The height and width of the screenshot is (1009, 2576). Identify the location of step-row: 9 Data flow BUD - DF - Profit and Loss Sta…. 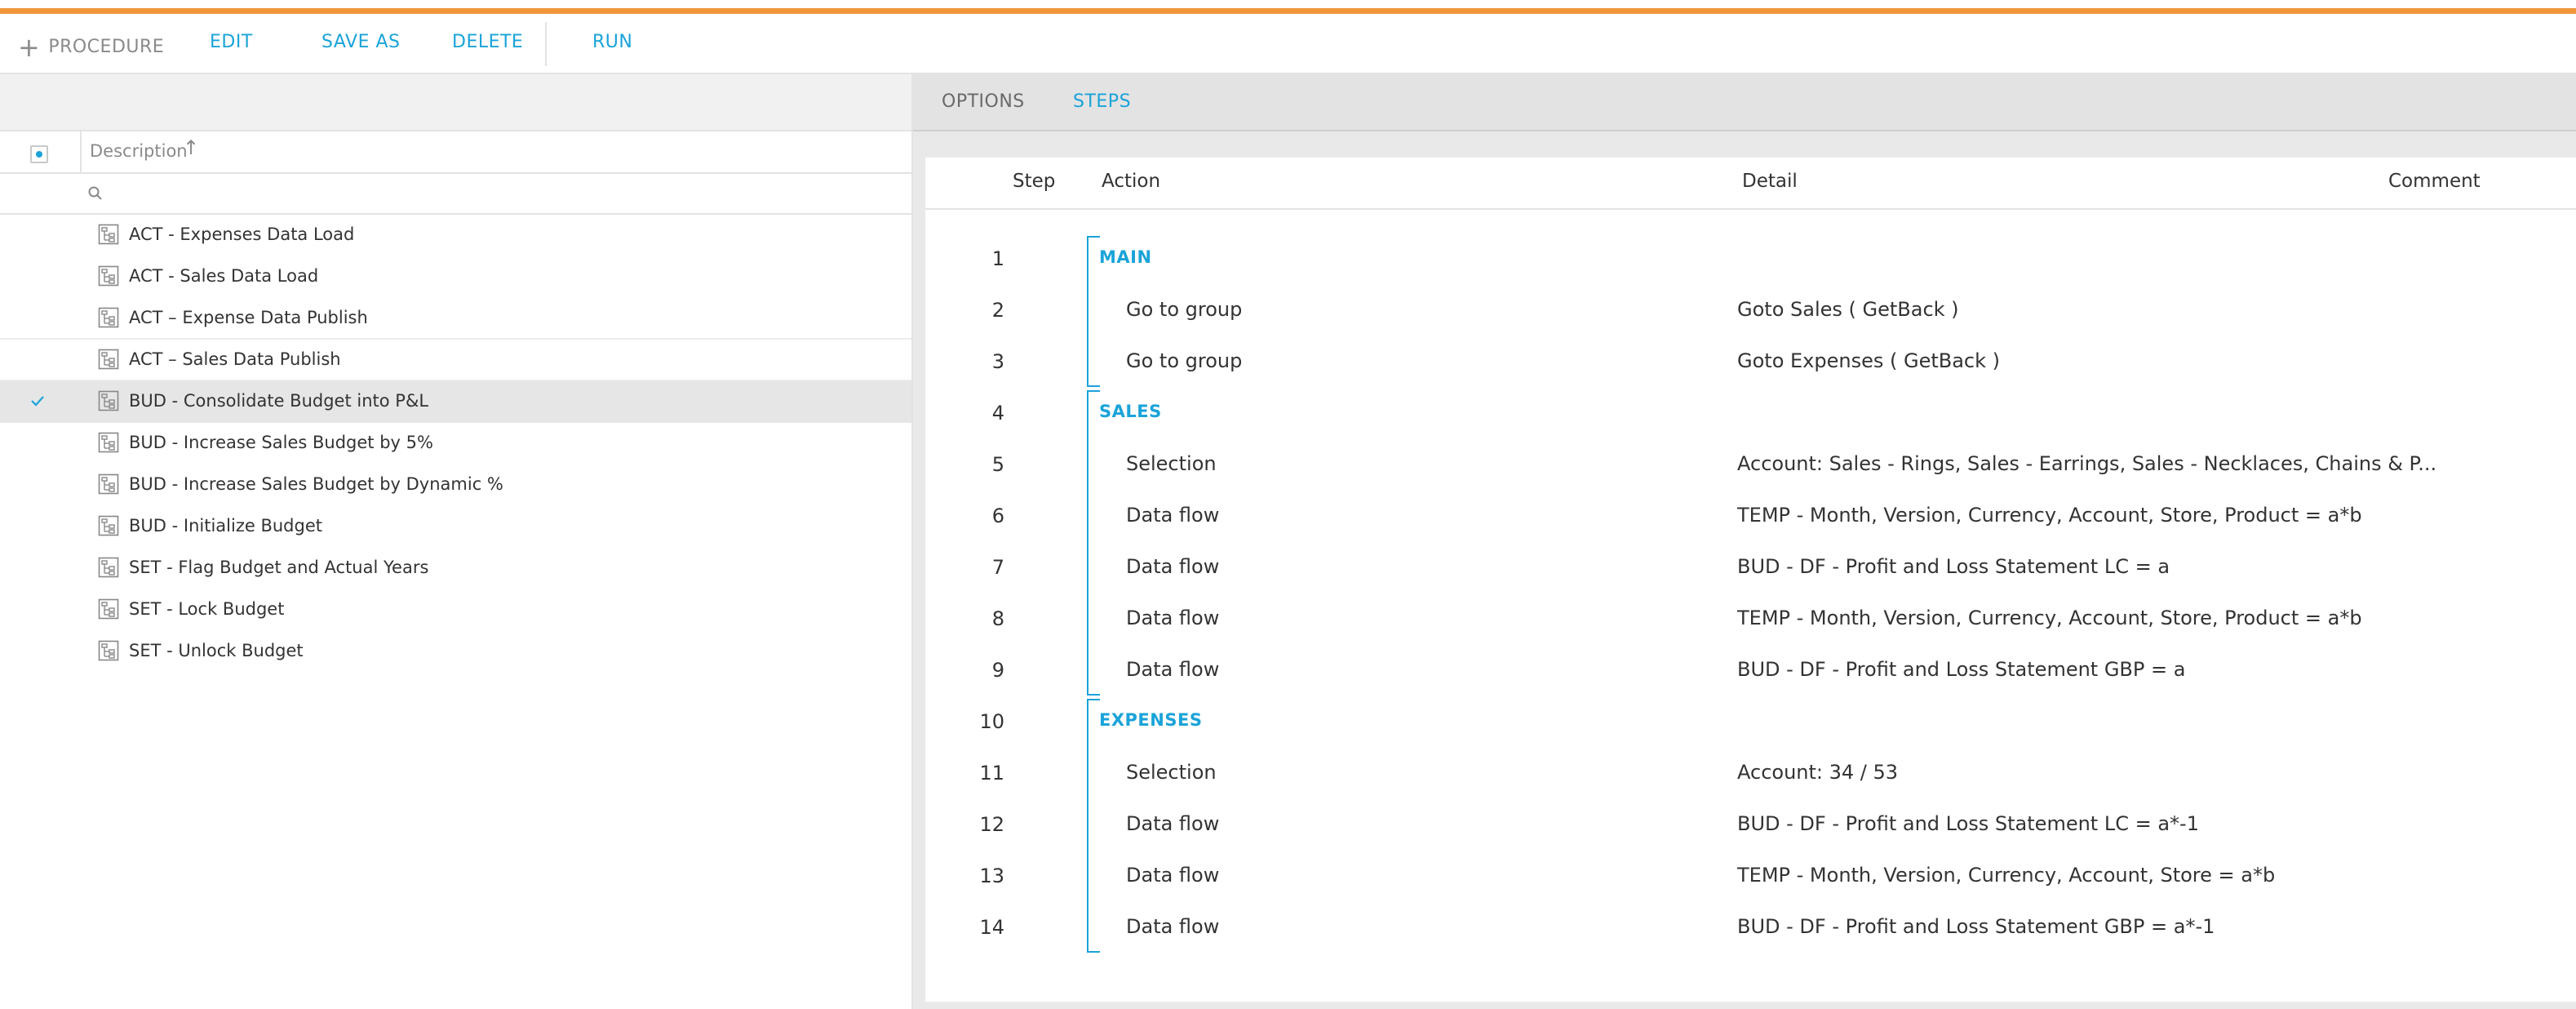
(1751, 671).